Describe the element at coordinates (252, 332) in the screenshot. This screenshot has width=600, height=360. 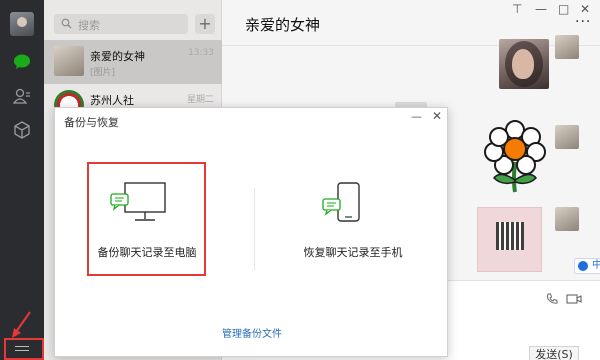
I see `manage-backup-files-link: 管理备份文件` at that location.